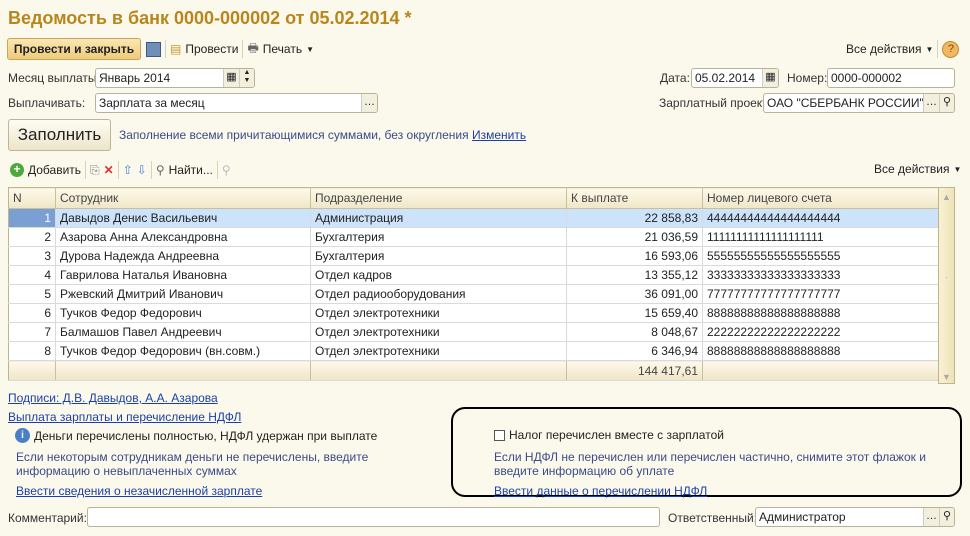 This screenshot has height=536, width=970. Describe the element at coordinates (438, 294) in the screenshot. I see `department-cell: Отдел радиооборудования` at that location.